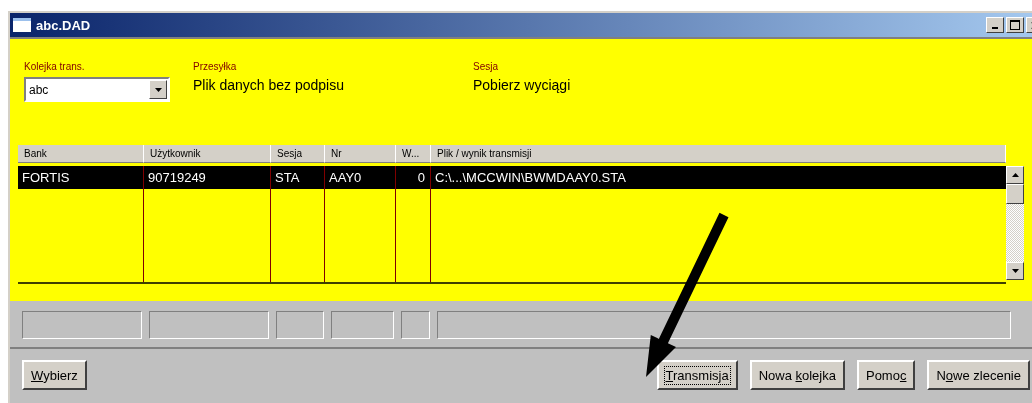 The width and height of the screenshot is (1032, 403). Describe the element at coordinates (697, 375) in the screenshot. I see `button: Transmisja` at that location.